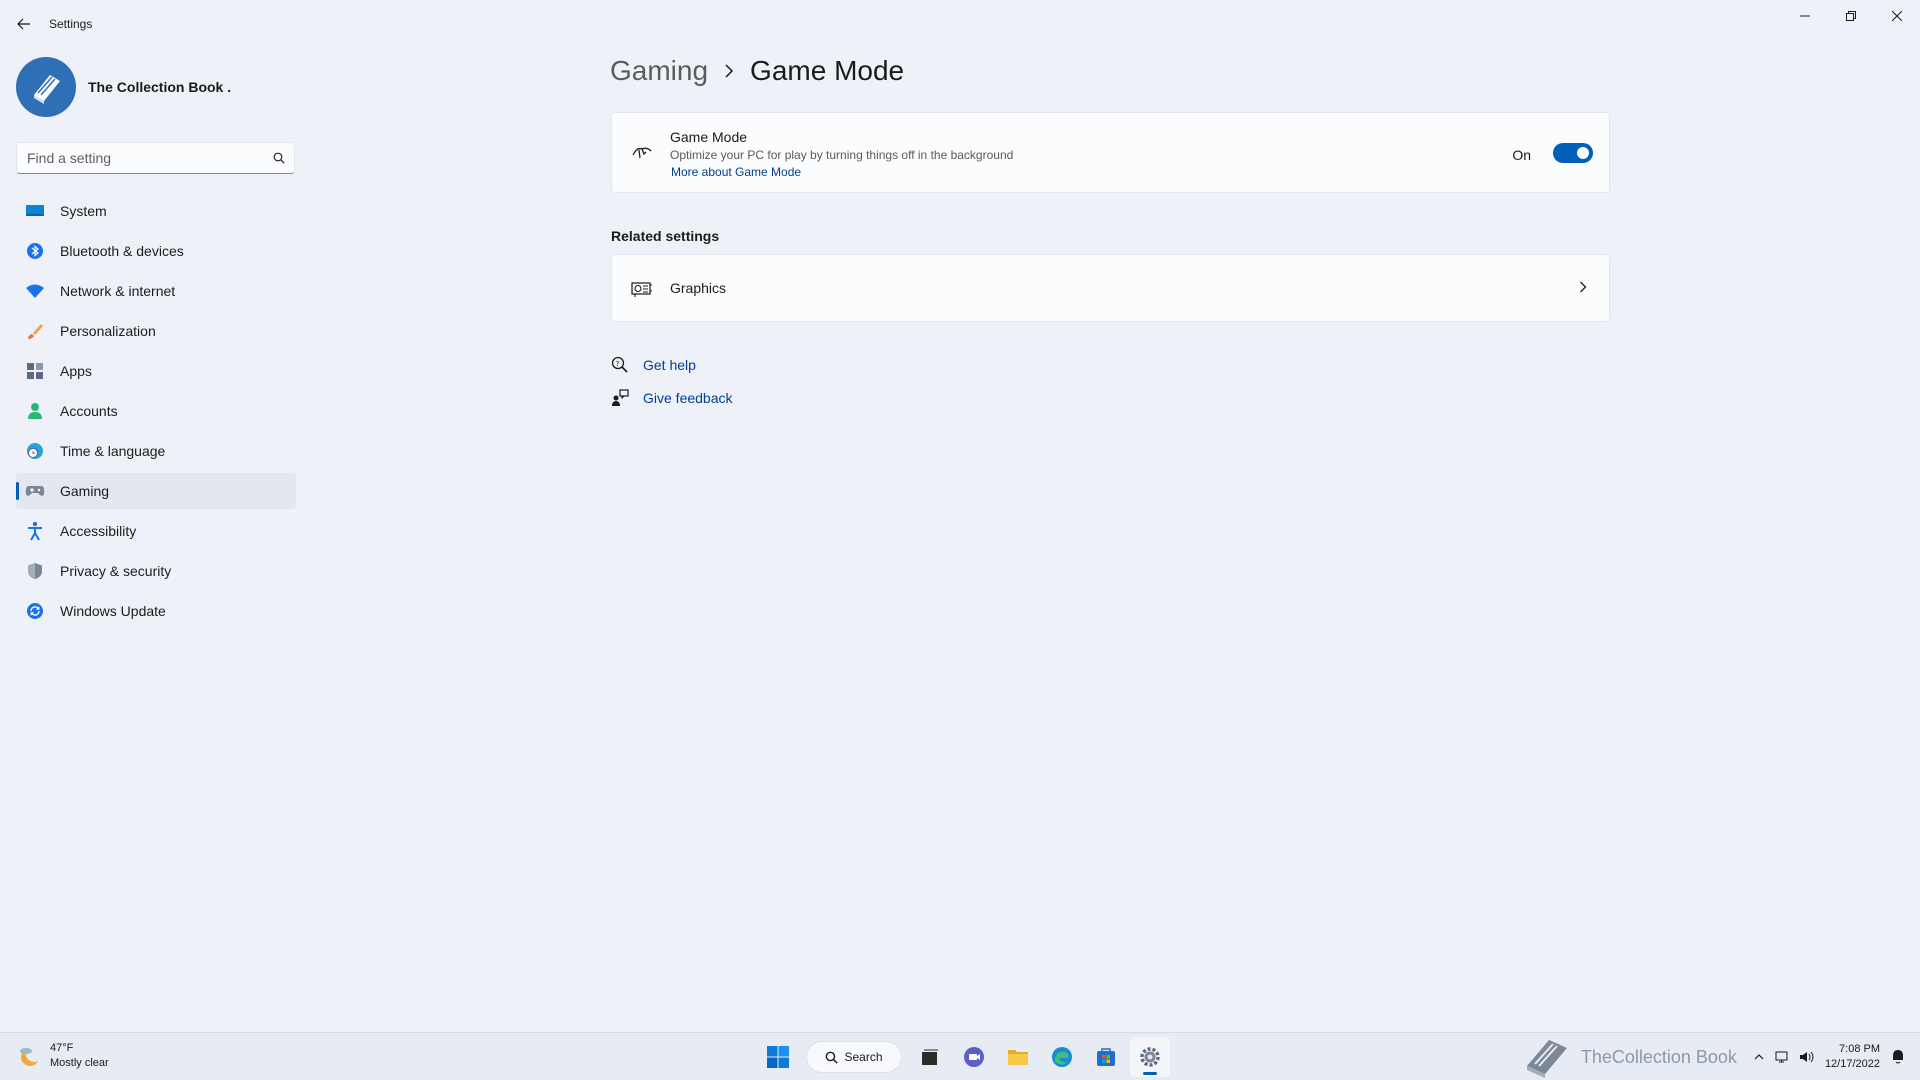 Image resolution: width=1920 pixels, height=1080 pixels. Describe the element at coordinates (709, 137) in the screenshot. I see `game-mode-title: Game Mode` at that location.